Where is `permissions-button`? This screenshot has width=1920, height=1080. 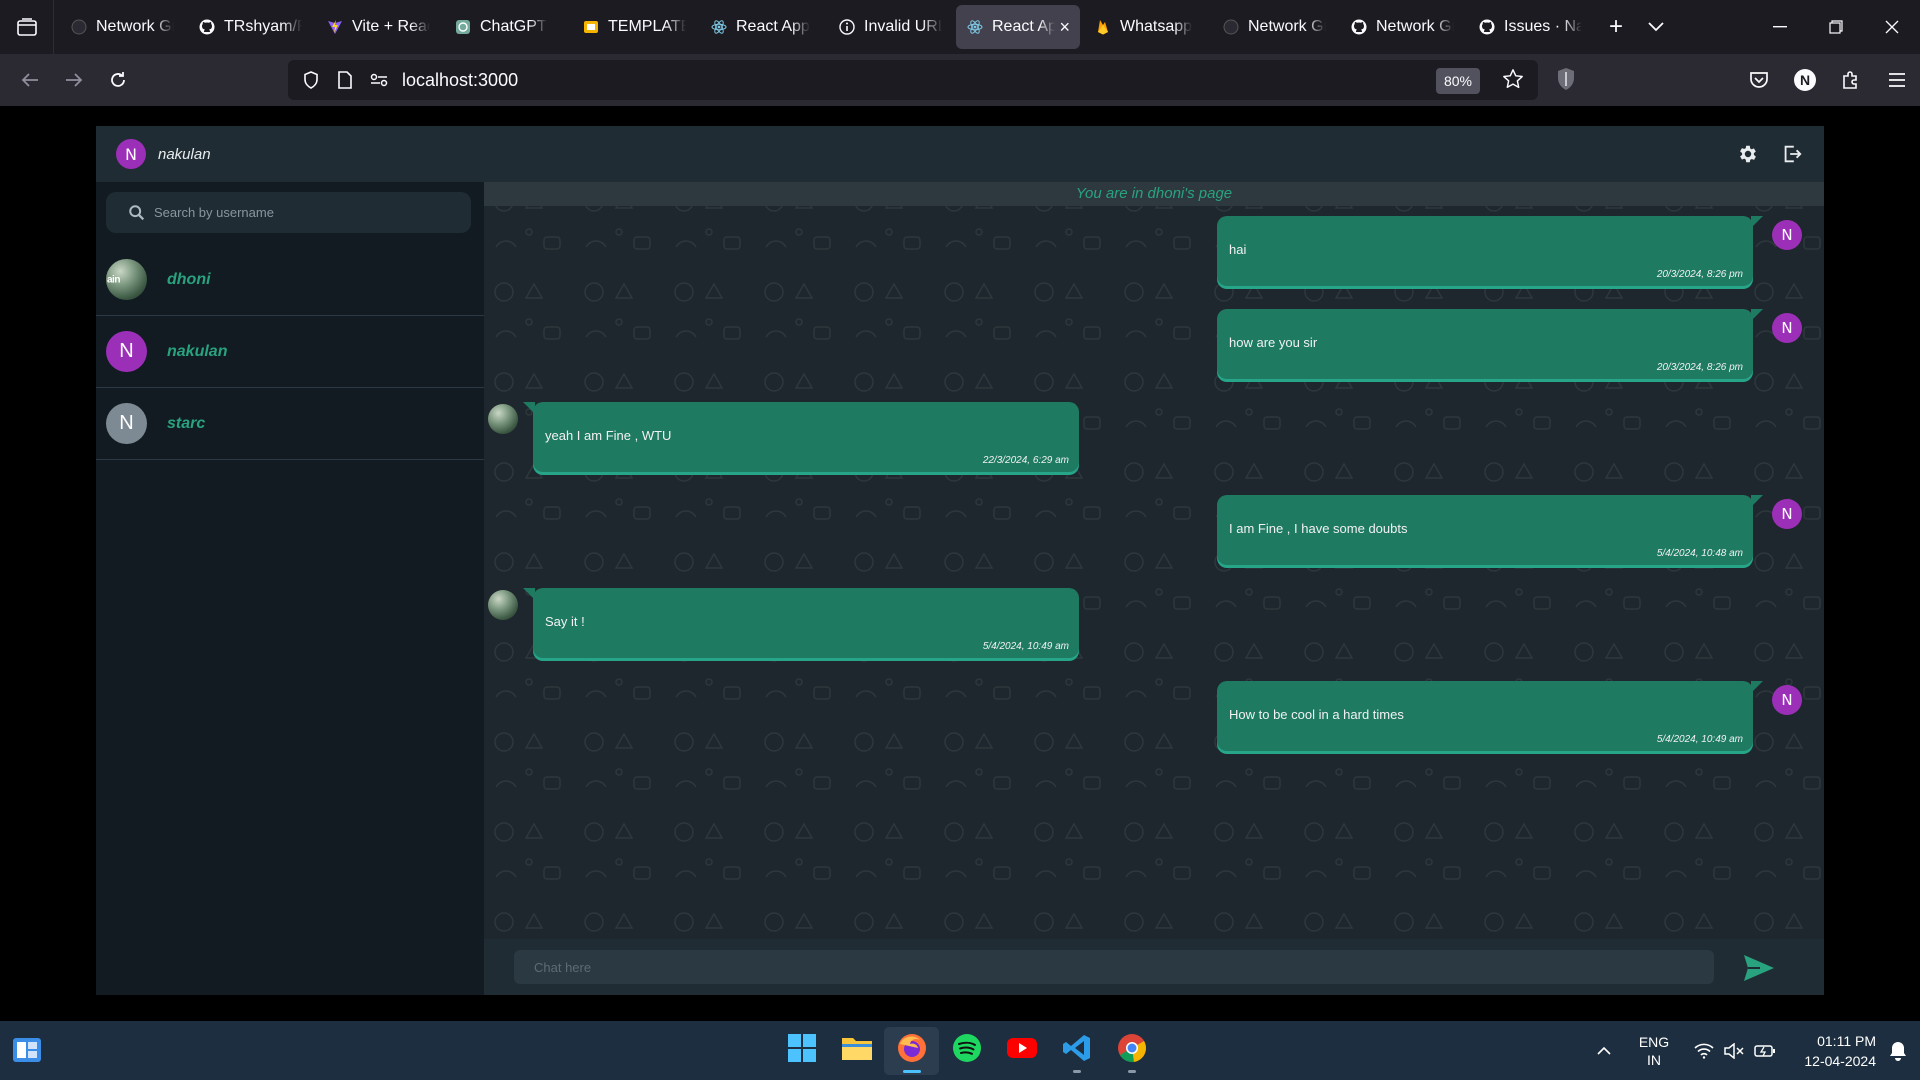
permissions-button is located at coordinates (379, 80).